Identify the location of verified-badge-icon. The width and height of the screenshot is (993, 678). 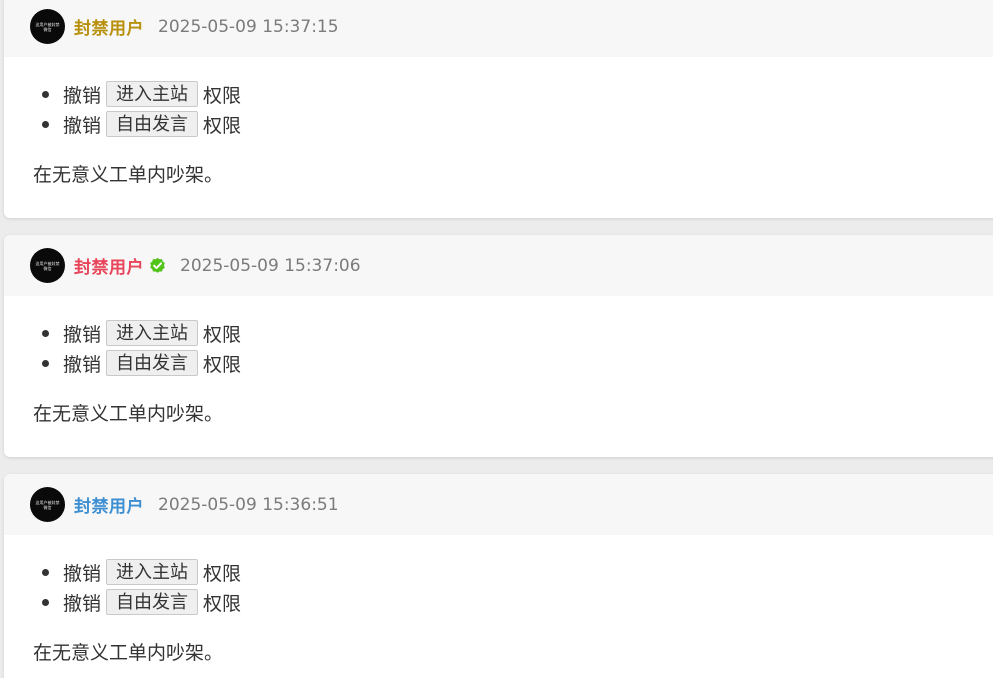
(157, 265).